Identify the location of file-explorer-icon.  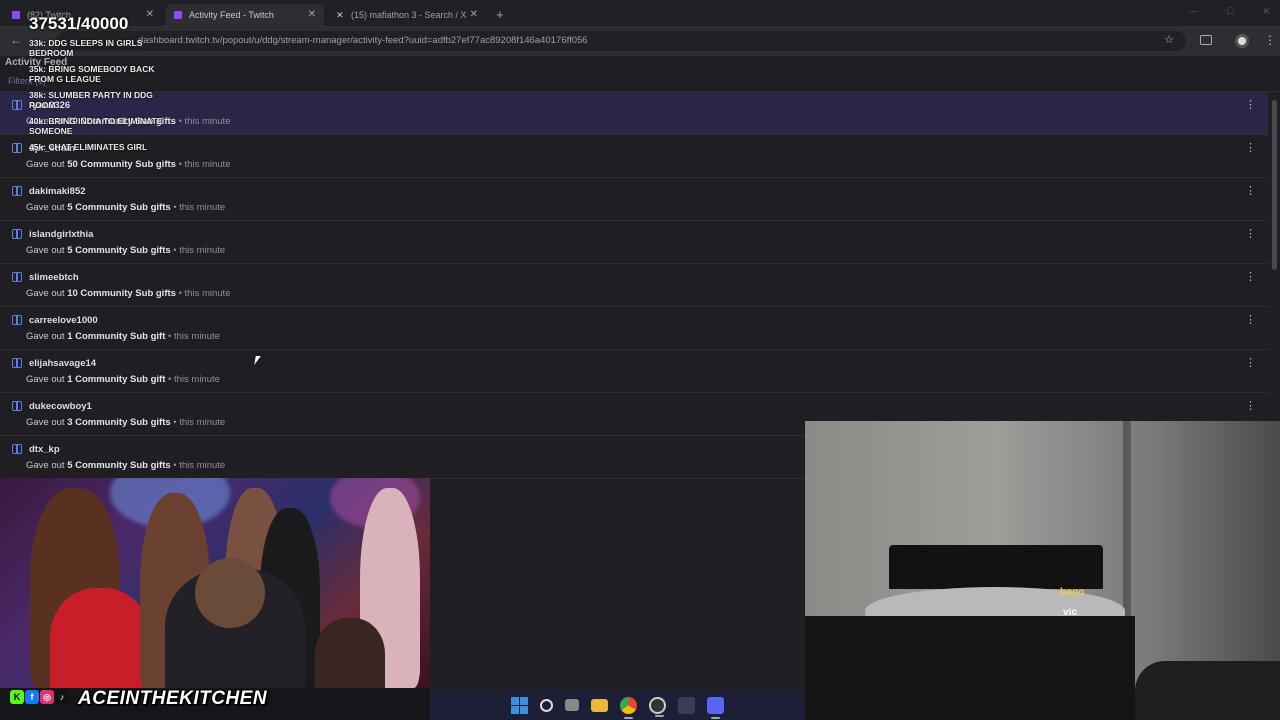
(599, 705).